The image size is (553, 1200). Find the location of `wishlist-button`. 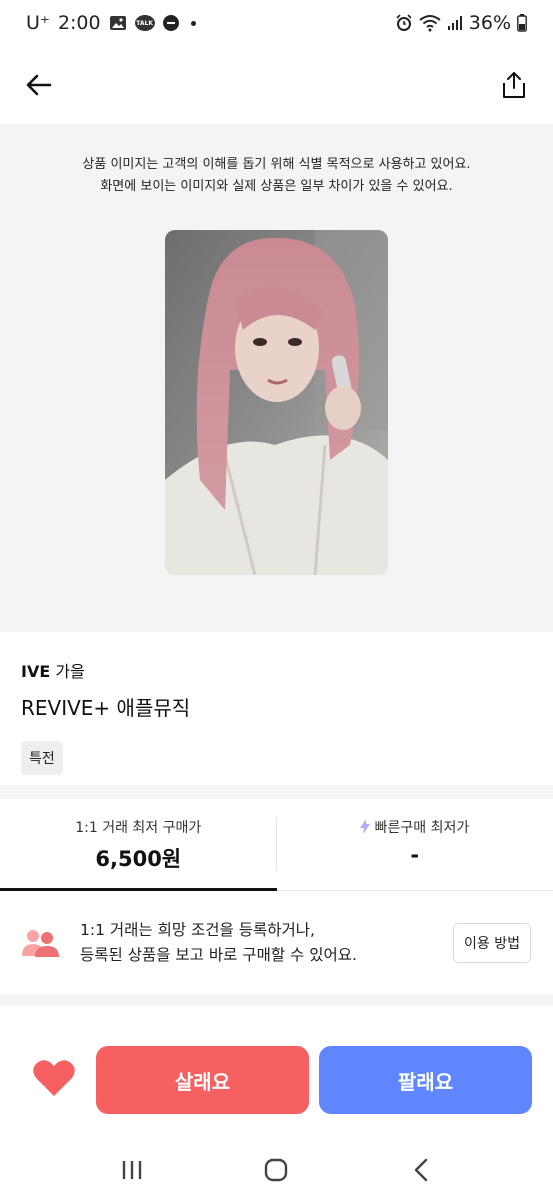

wishlist-button is located at coordinates (54, 1078).